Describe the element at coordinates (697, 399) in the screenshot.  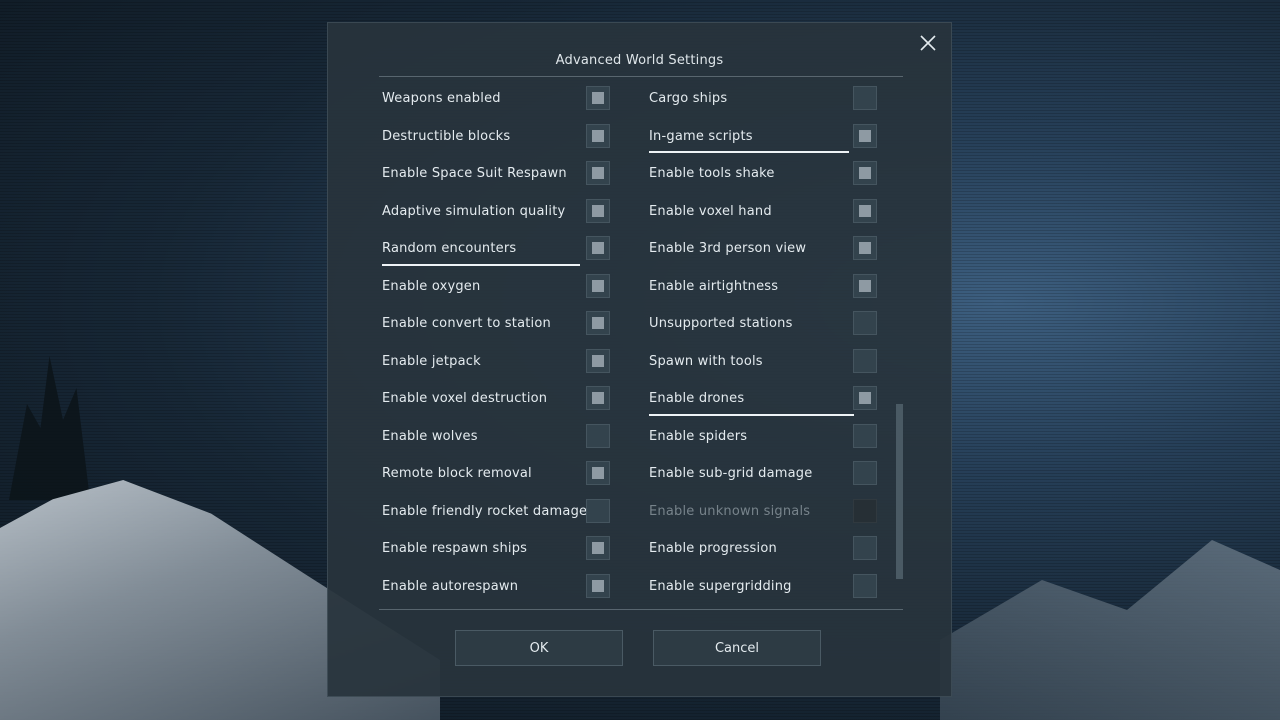
I see `setting-label: Enable drones` at that location.